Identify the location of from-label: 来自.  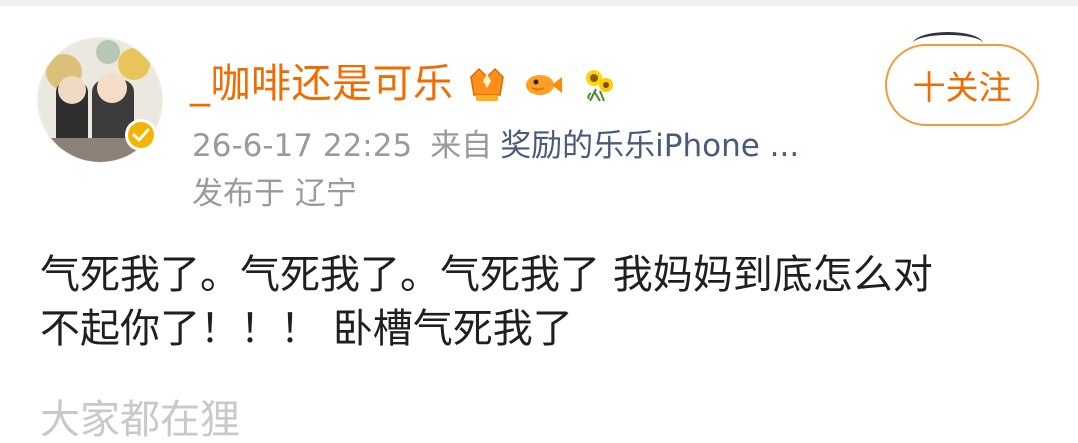
(461, 146).